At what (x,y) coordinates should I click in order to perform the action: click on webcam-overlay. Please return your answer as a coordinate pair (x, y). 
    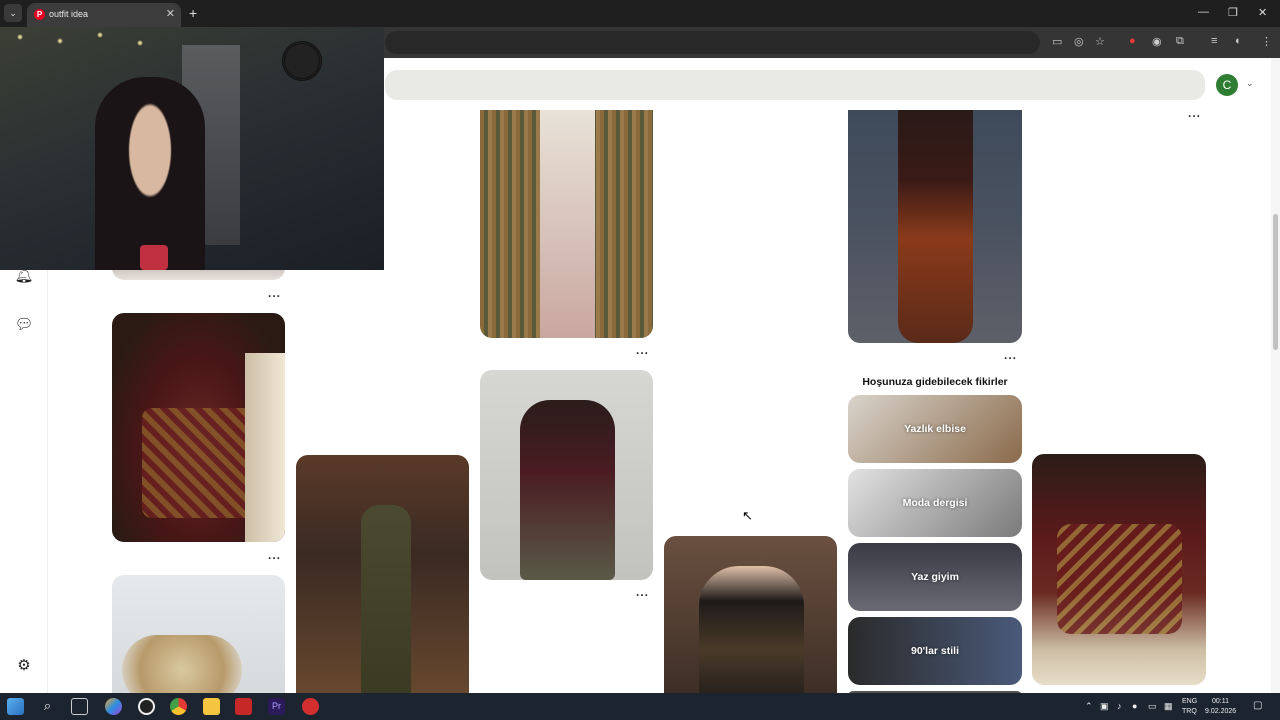
    Looking at the image, I should click on (192, 148).